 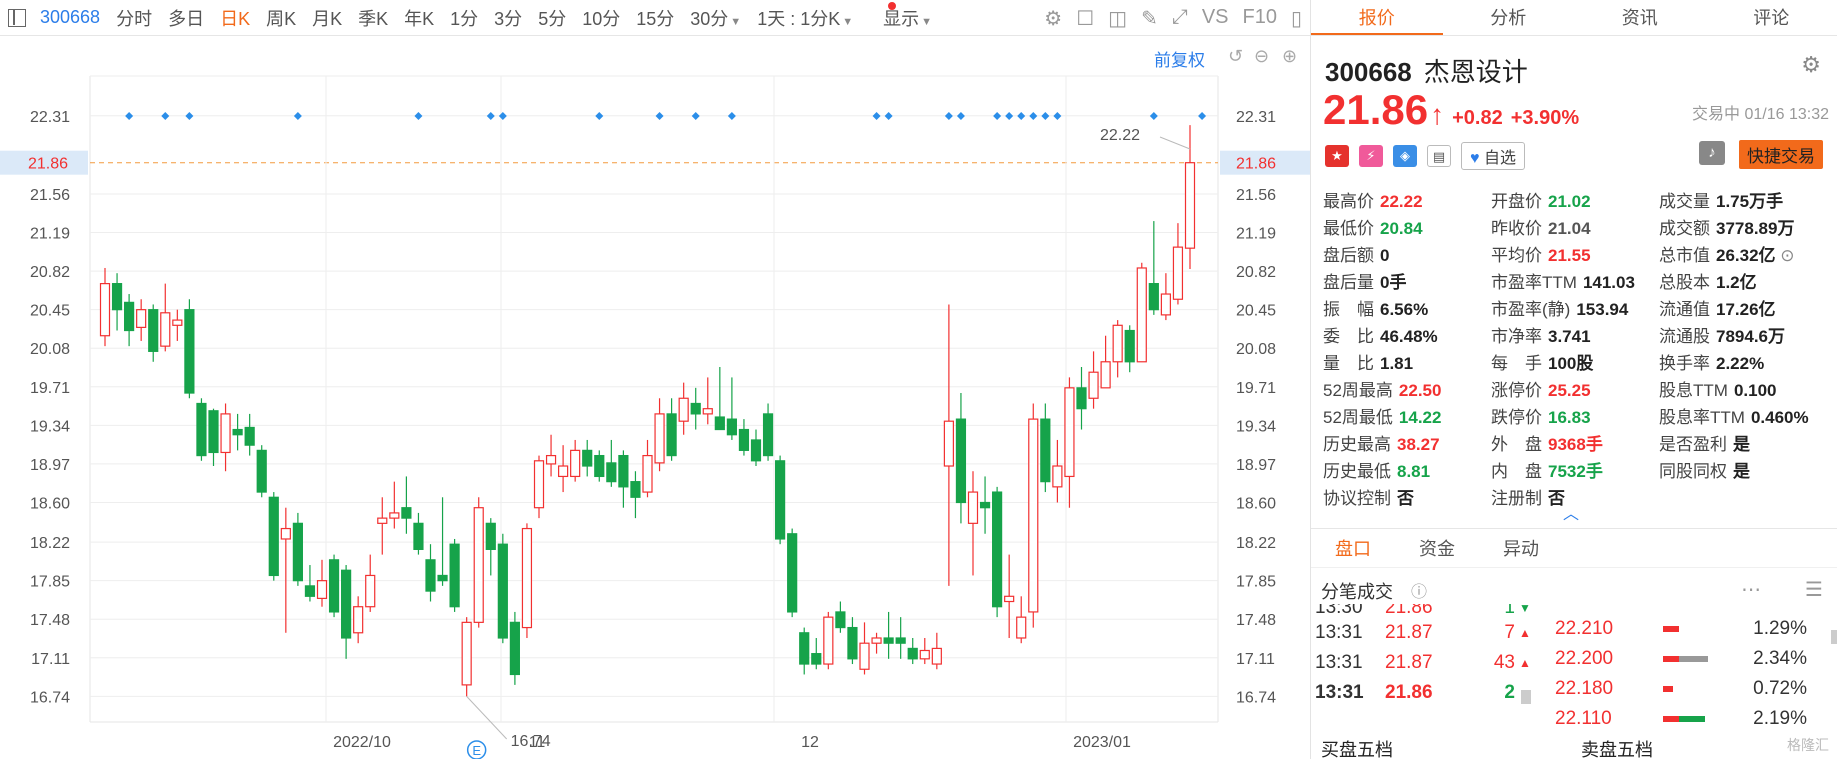 What do you see at coordinates (1337, 156) in the screenshot?
I see `china-flag-icon: ★` at bounding box center [1337, 156].